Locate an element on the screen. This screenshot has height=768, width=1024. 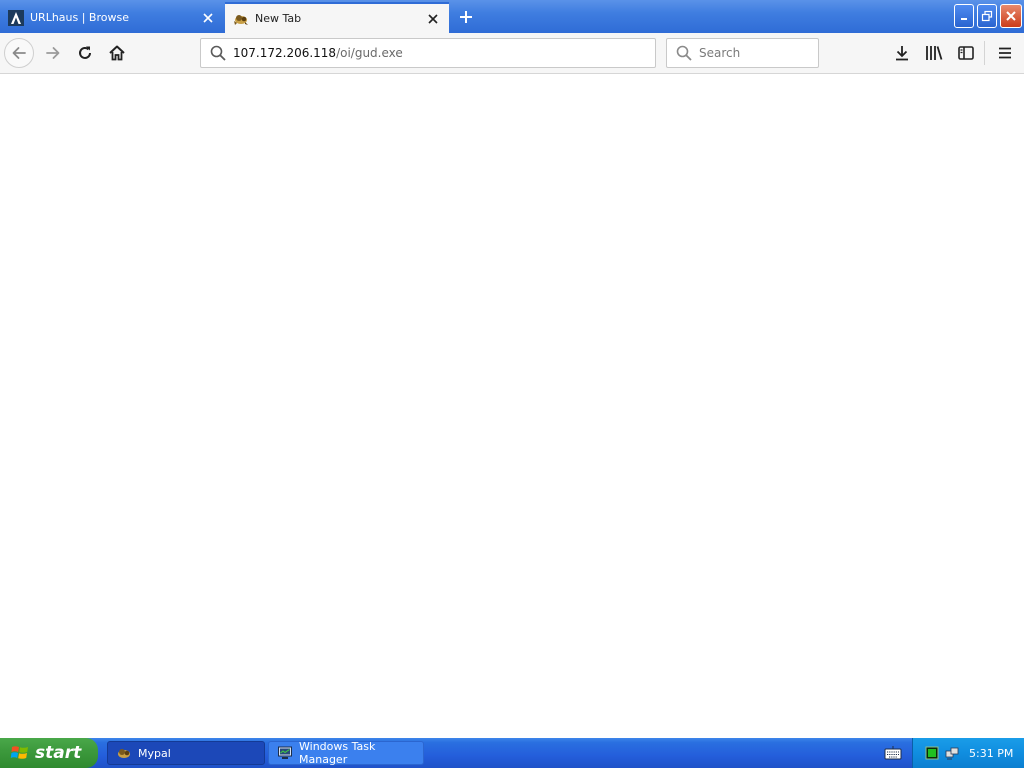
downloads-icon is located at coordinates (902, 53).